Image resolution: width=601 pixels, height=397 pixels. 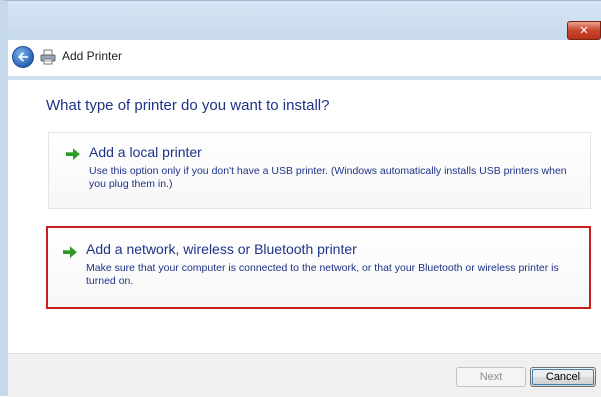 I want to click on back-arrow-icon, so click(x=23, y=57).